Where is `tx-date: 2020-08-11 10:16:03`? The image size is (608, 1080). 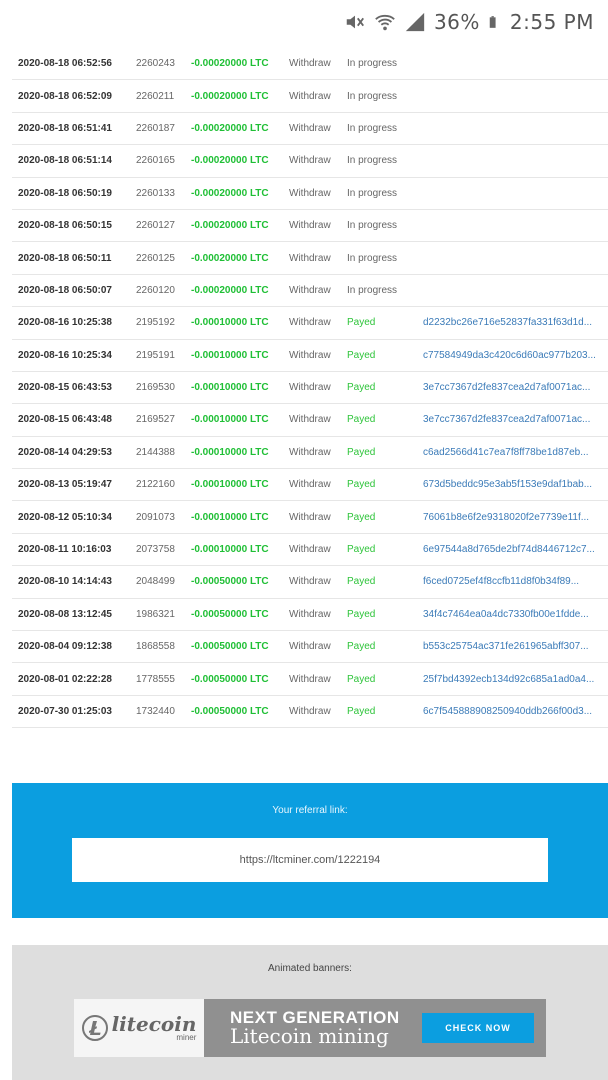 tx-date: 2020-08-11 10:16:03 is located at coordinates (65, 550).